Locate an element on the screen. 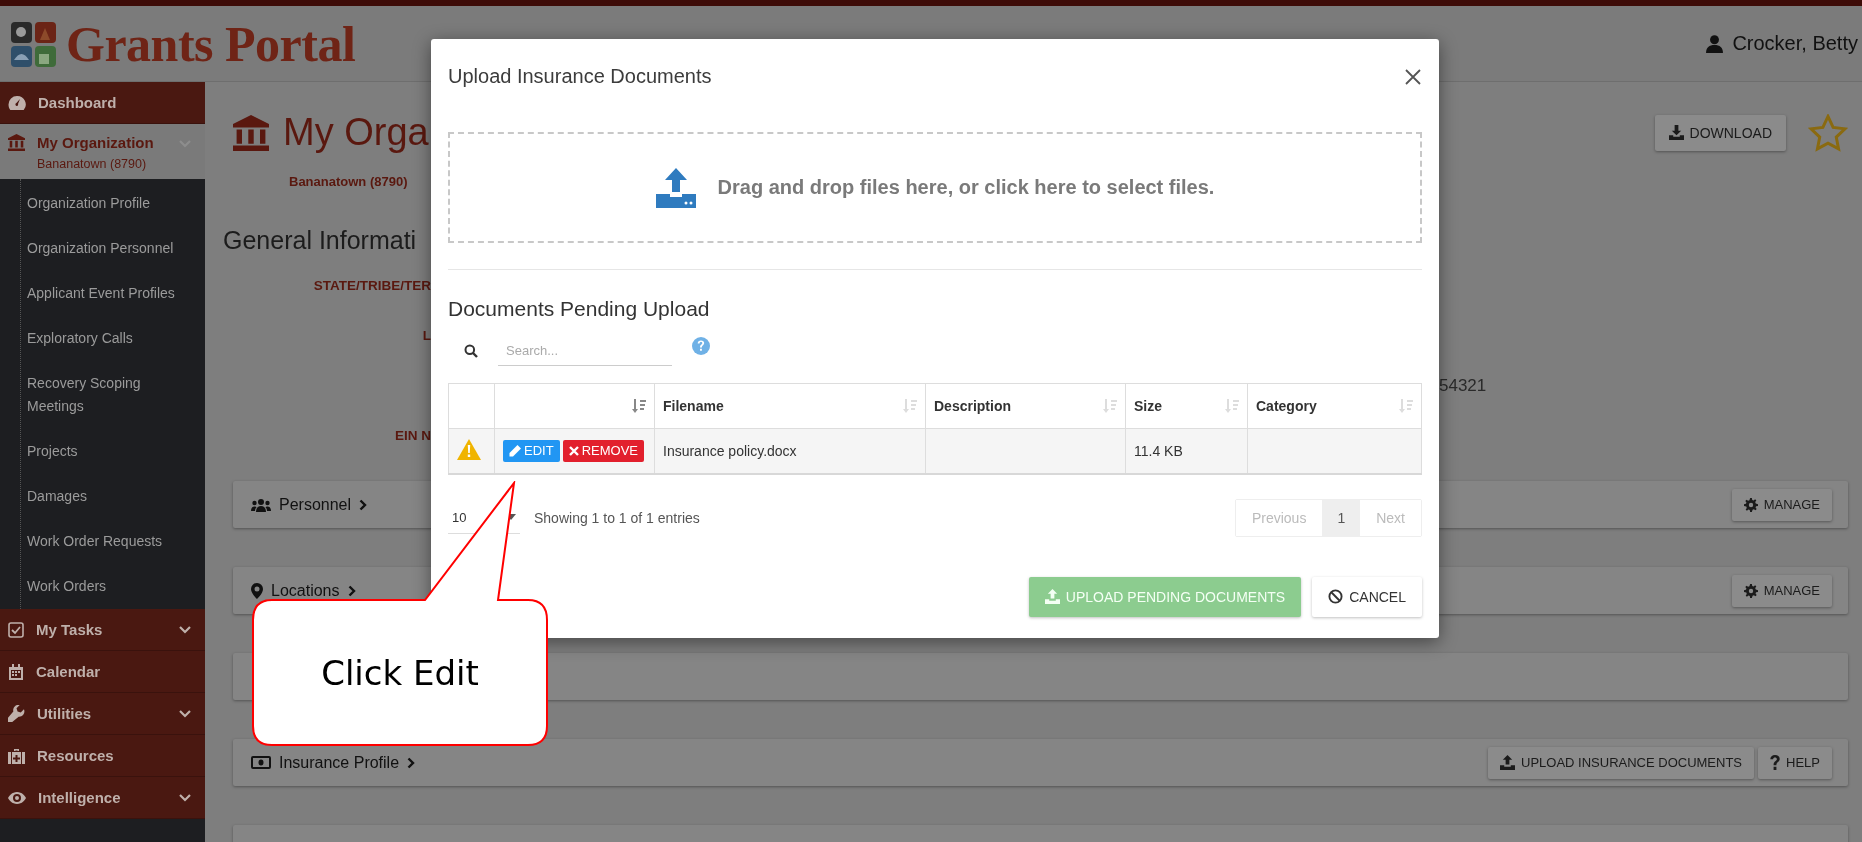  wrench-icon is located at coordinates (16, 713).